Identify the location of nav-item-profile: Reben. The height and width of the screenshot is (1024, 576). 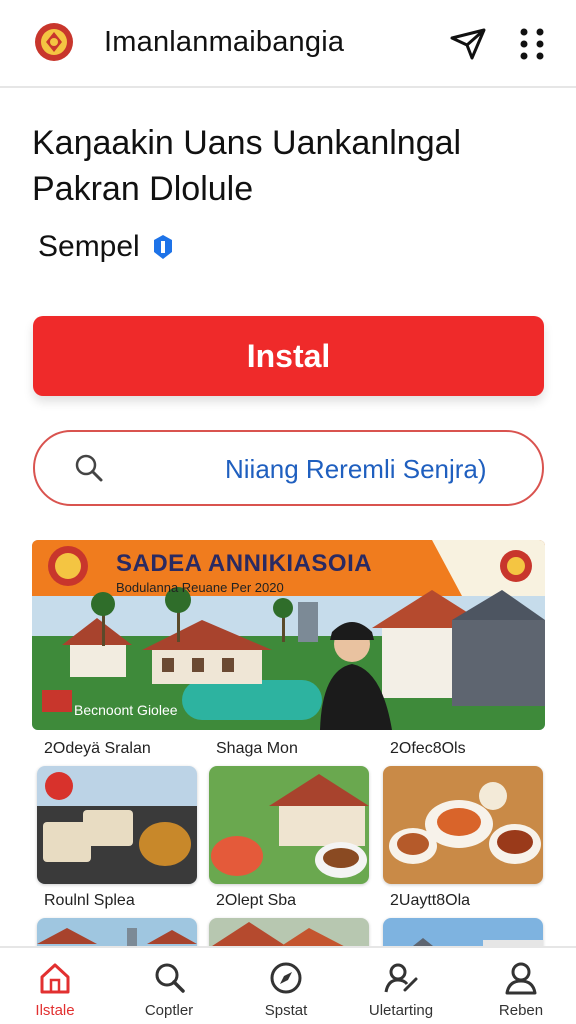
(521, 990).